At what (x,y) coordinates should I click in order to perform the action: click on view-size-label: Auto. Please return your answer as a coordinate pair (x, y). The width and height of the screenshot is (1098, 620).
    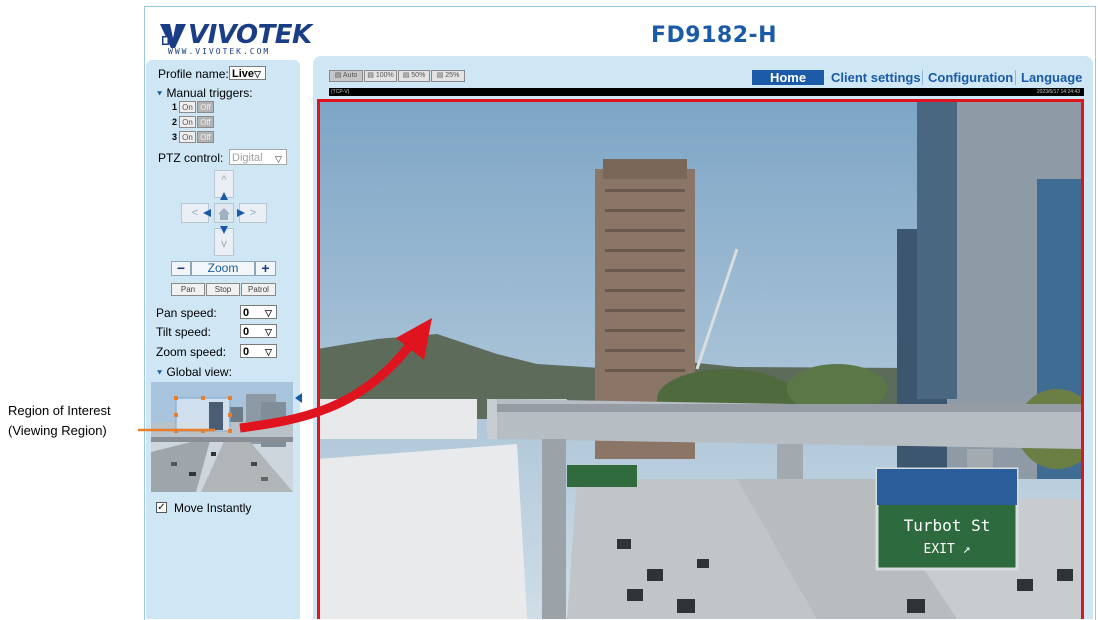
    Looking at the image, I should click on (350, 75).